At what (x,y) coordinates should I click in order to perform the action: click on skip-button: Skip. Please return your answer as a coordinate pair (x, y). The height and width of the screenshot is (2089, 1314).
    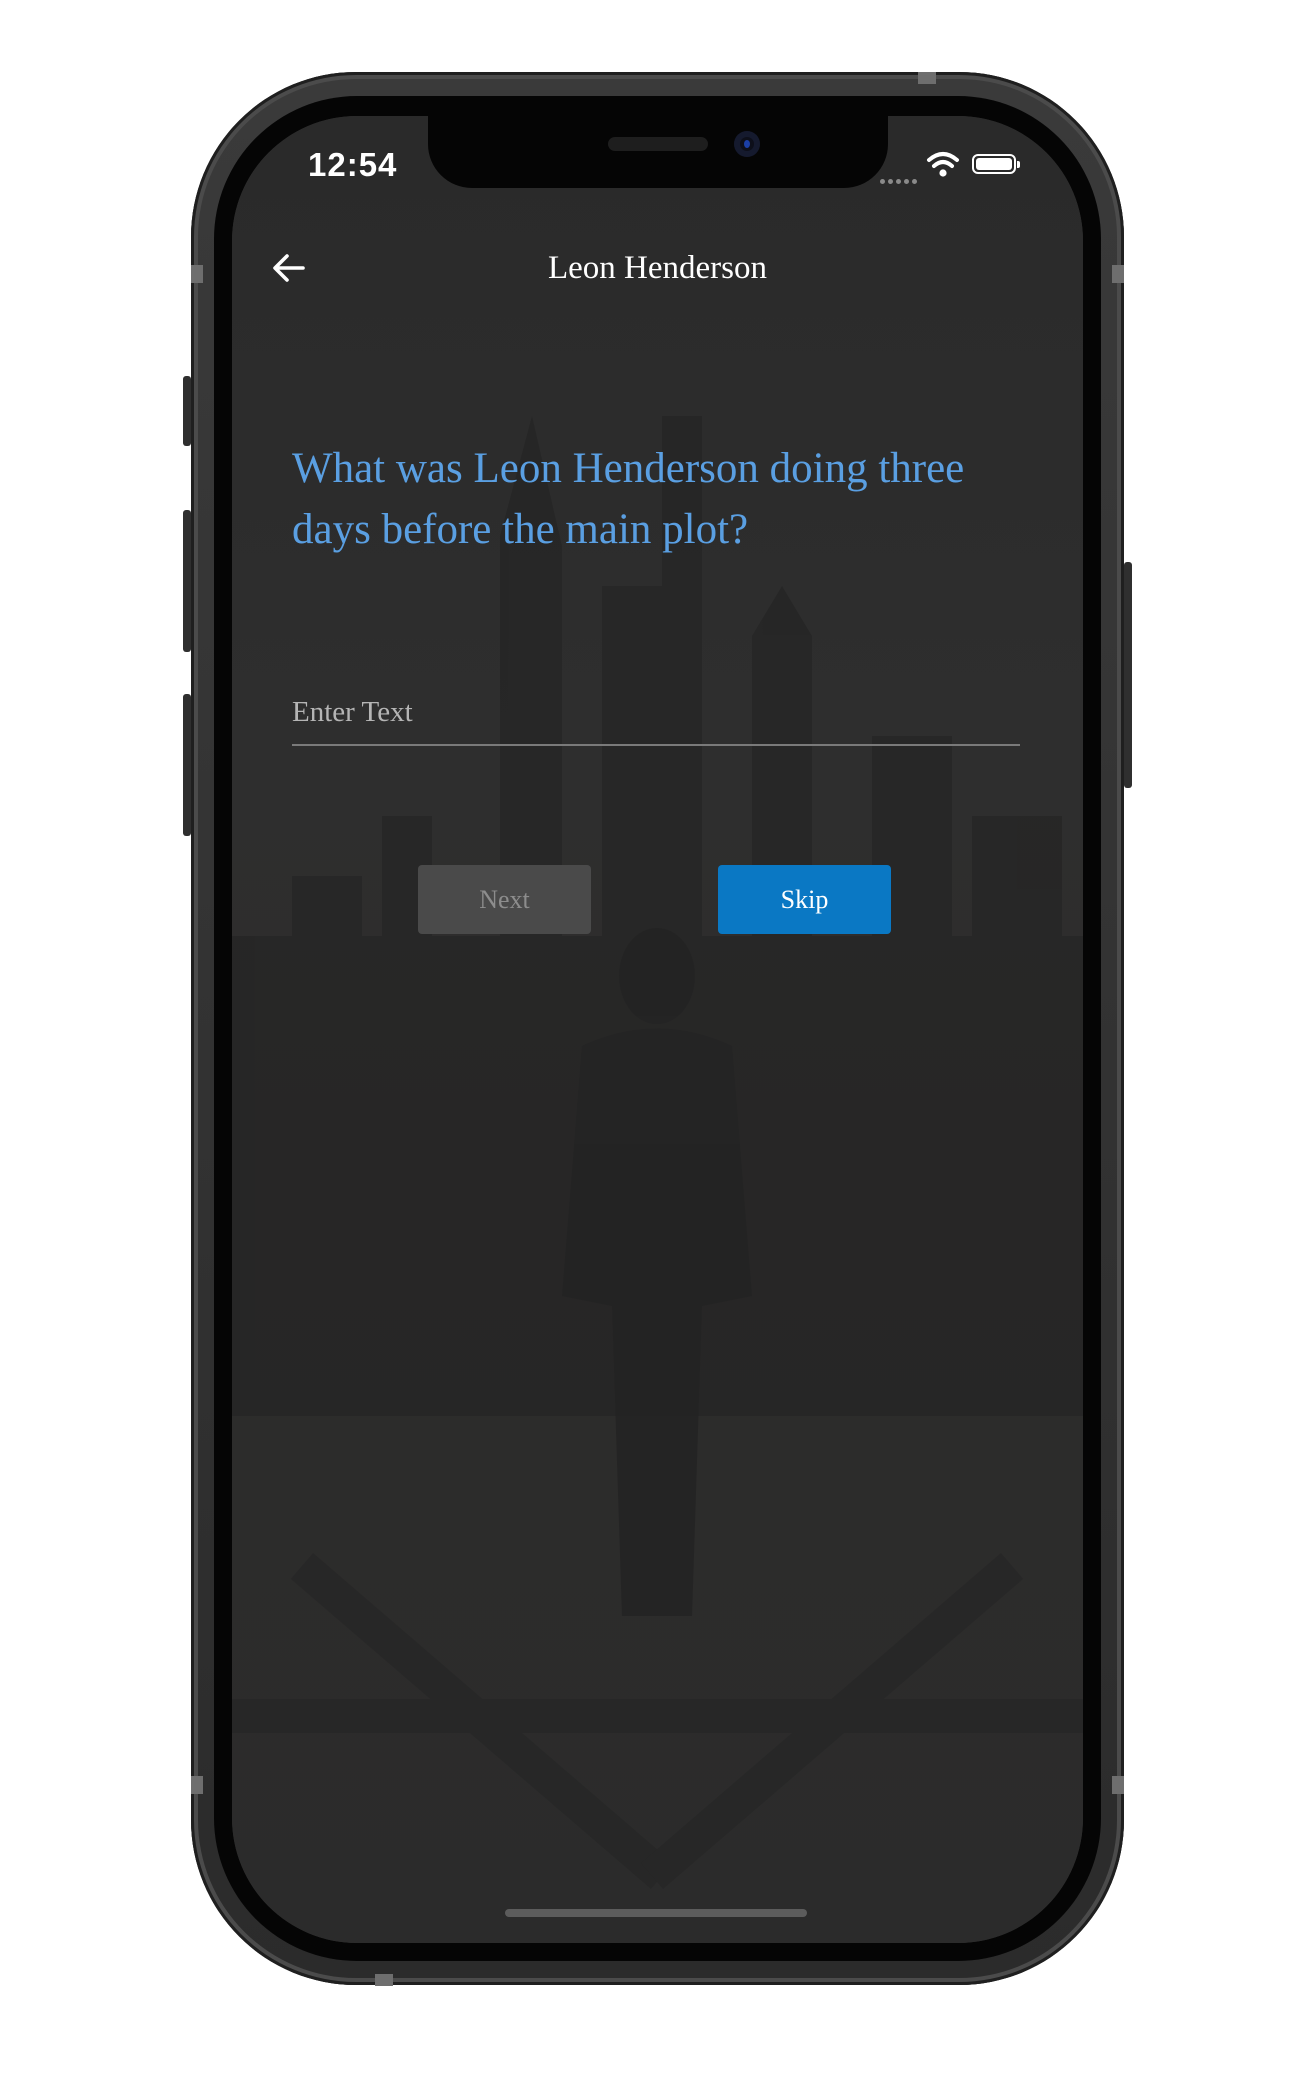
    Looking at the image, I should click on (804, 899).